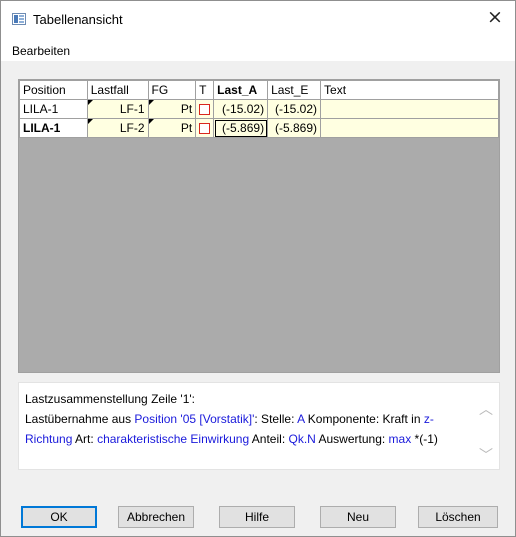 The width and height of the screenshot is (516, 537). I want to click on cell-lastfall: LF-2, so click(117, 128).